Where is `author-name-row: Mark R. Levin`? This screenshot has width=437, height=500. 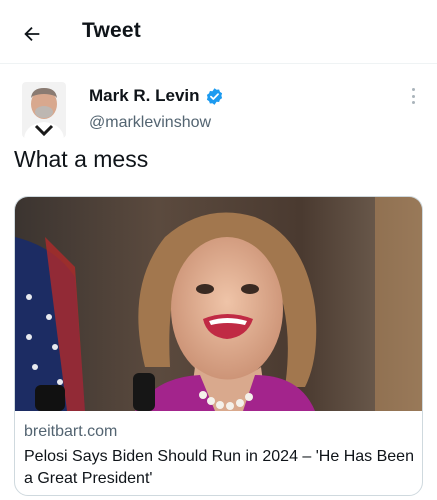
author-name-row: Mark R. Levin is located at coordinates (156, 96).